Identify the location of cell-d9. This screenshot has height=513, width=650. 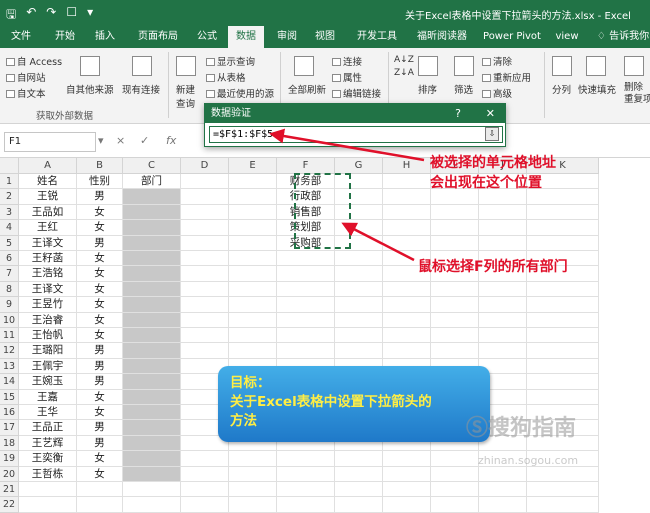
(205, 305).